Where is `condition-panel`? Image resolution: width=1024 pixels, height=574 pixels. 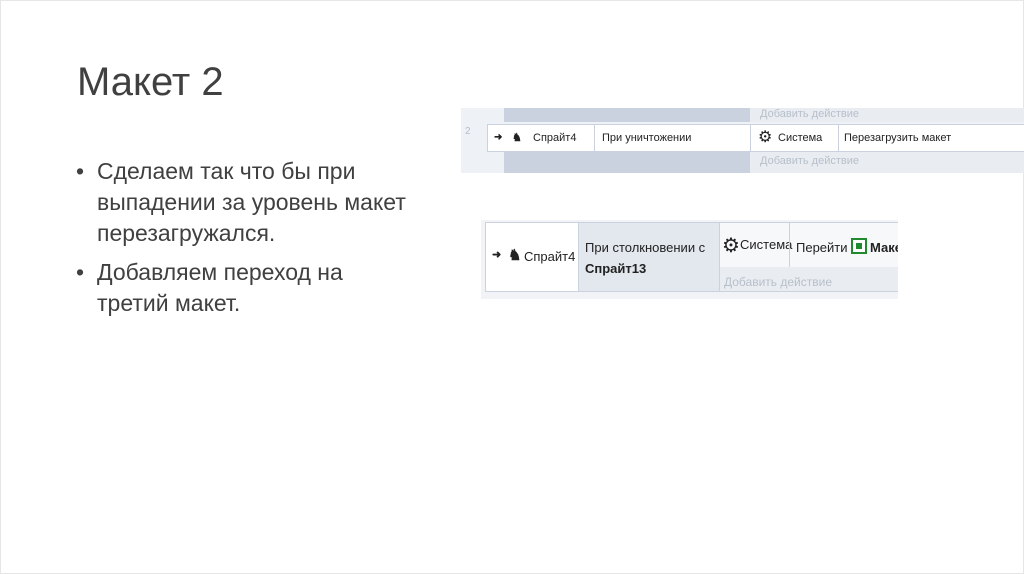 condition-panel is located at coordinates (648, 257).